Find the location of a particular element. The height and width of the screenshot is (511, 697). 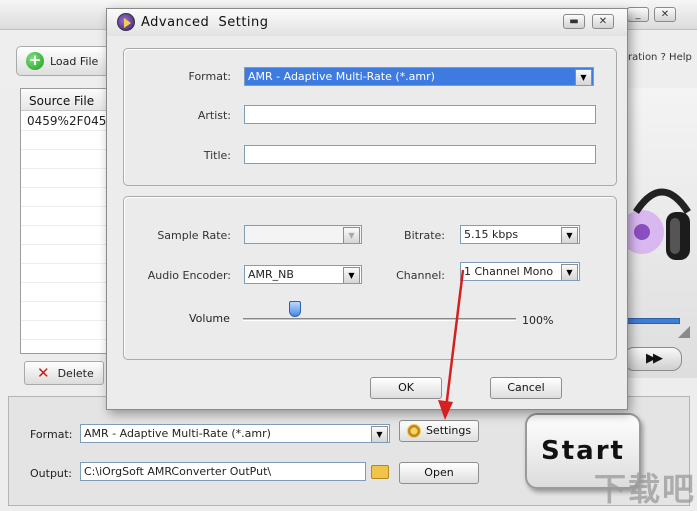

gear-icon is located at coordinates (413, 431).